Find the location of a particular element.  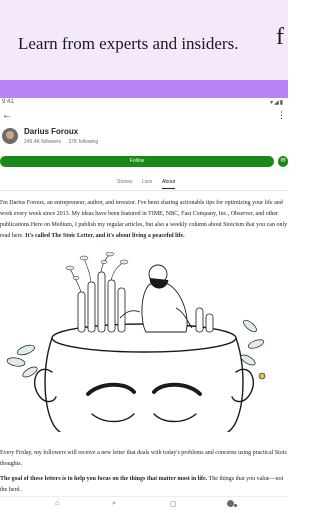

banner-bottom-bar is located at coordinates (144, 89).